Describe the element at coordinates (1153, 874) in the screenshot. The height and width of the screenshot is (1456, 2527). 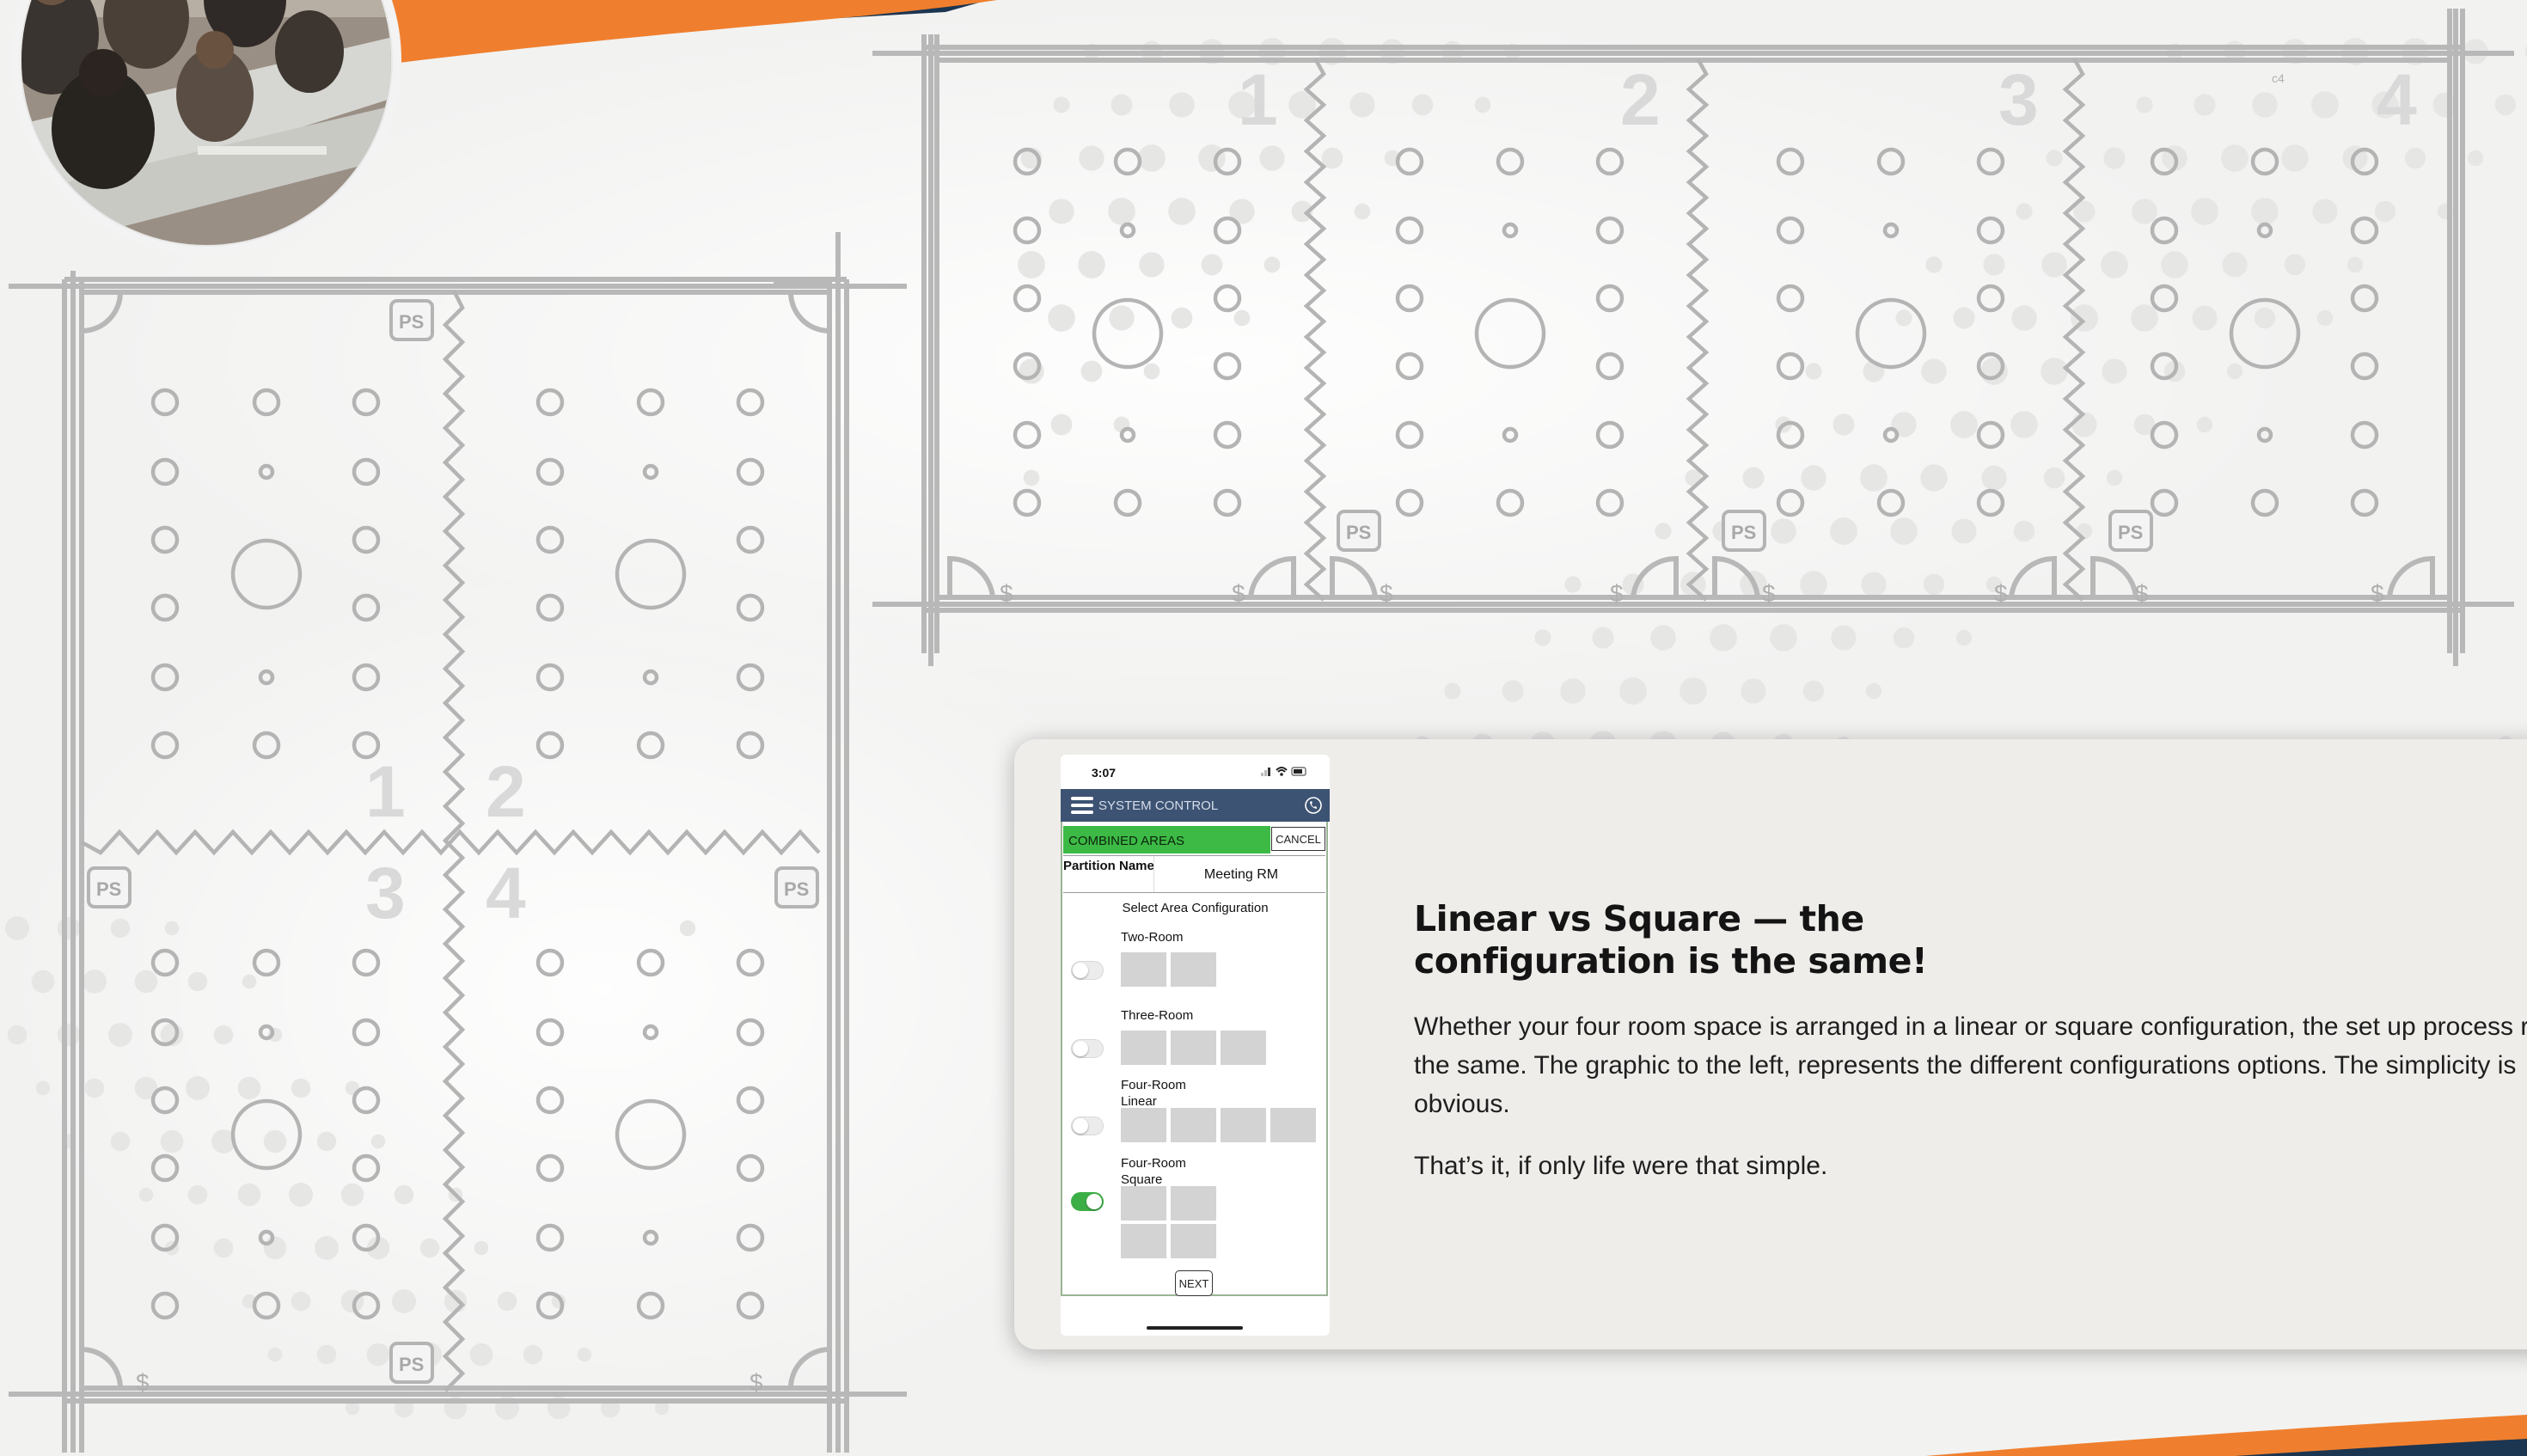
I see `divider` at that location.